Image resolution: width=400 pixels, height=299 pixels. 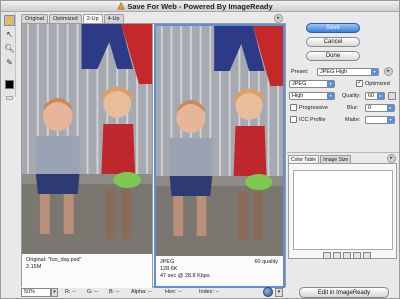 What do you see at coordinates (293, 119) in the screenshot?
I see `icc-profile-checkbox` at bounding box center [293, 119].